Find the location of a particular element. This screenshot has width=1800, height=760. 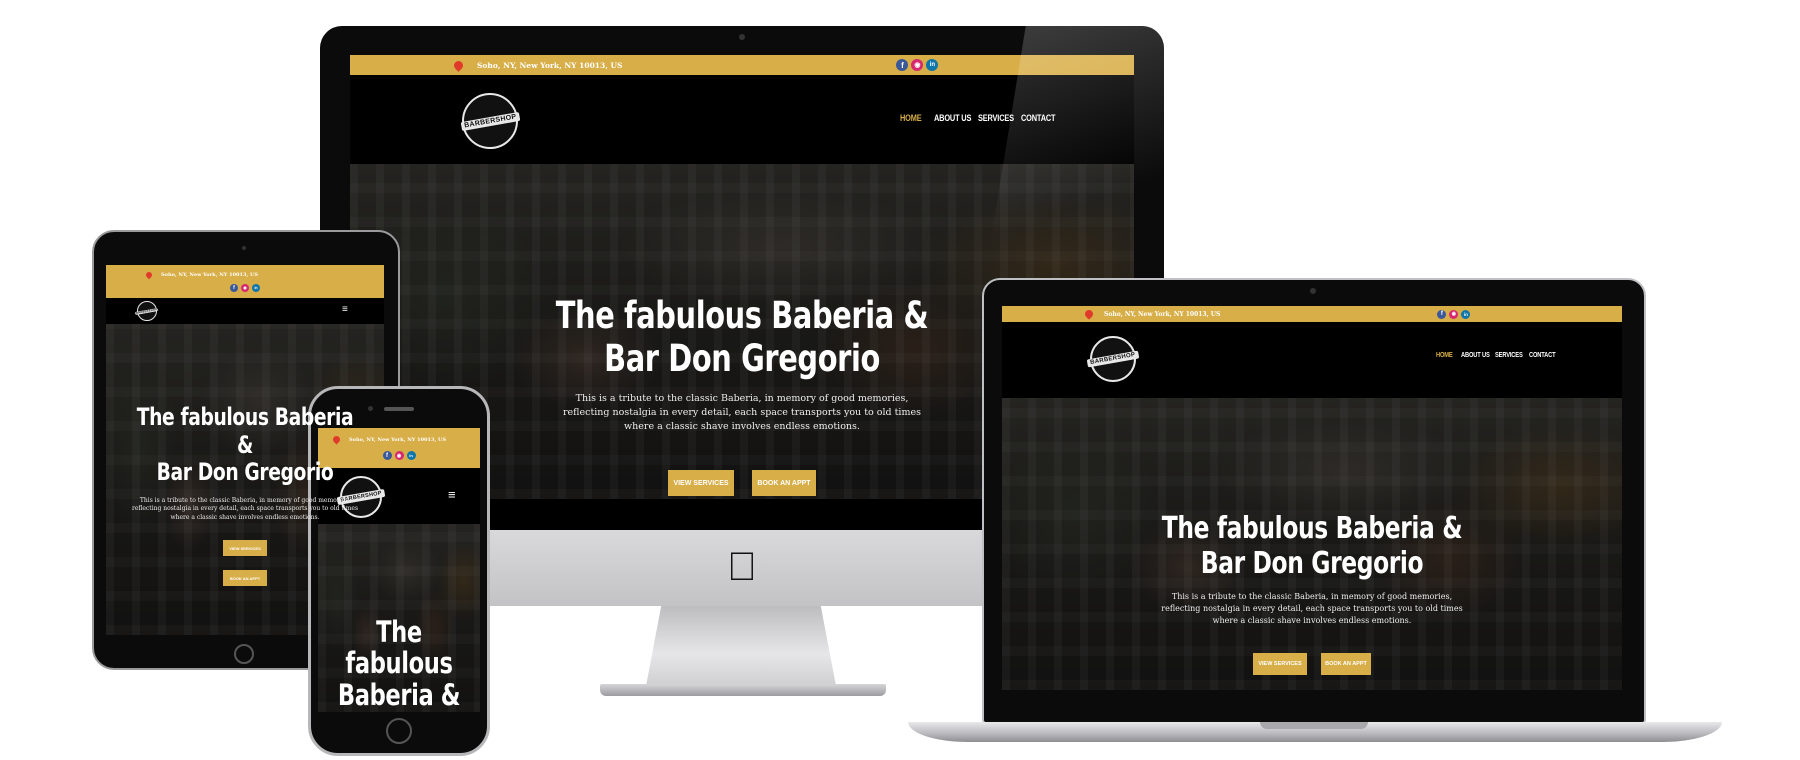

phone-home-button is located at coordinates (399, 731).